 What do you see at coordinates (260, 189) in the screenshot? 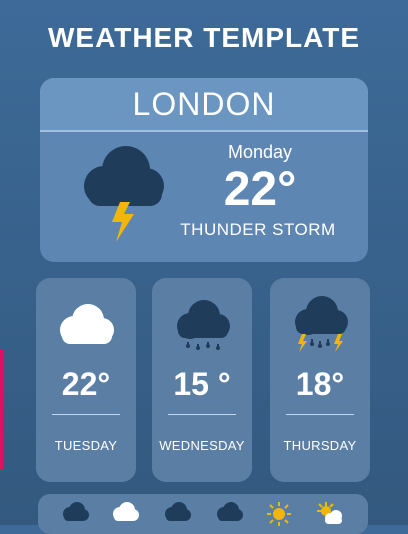
I see `current-temperature: 22°` at bounding box center [260, 189].